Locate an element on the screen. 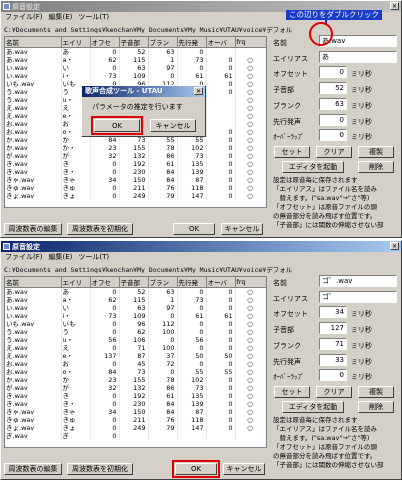  table-cell is located at coordinates (221, 436).